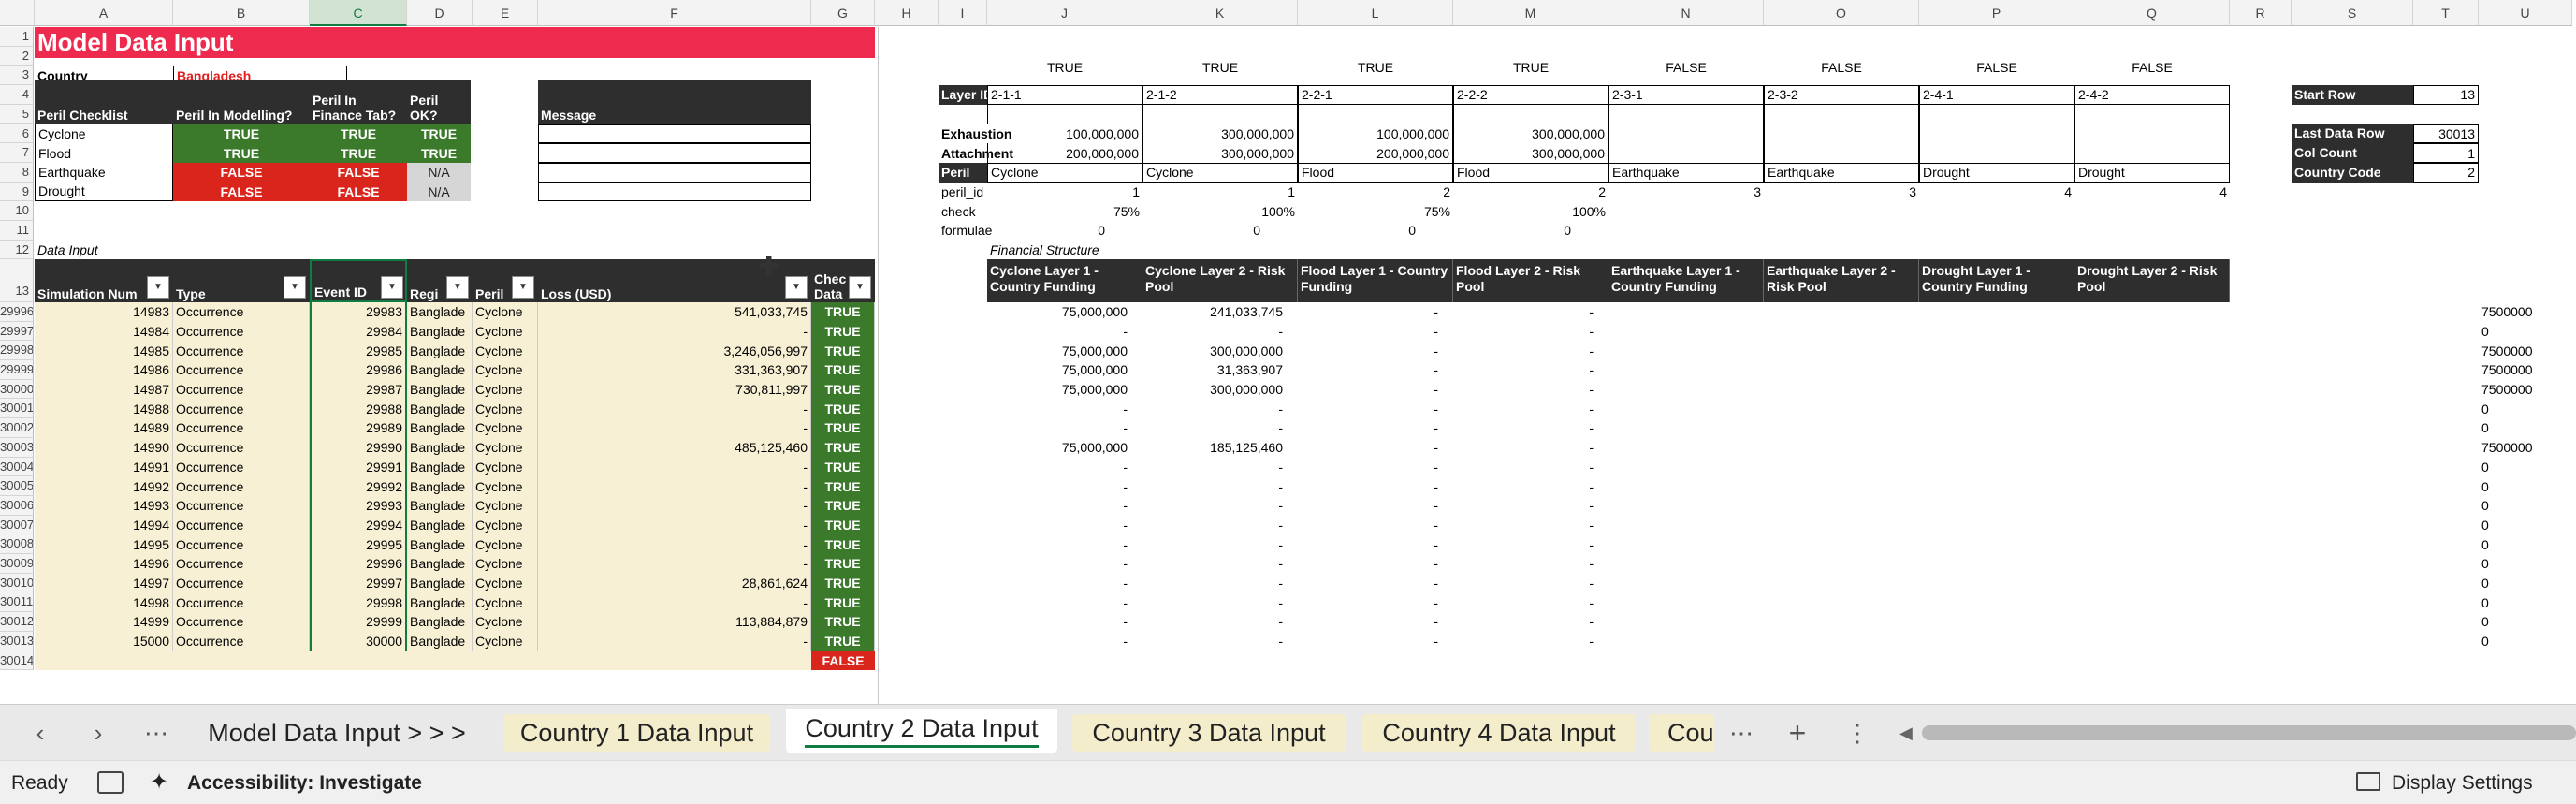 The height and width of the screenshot is (804, 2576). What do you see at coordinates (304, 784) in the screenshot?
I see `accessibility-status: Accessibility: Investigate` at bounding box center [304, 784].